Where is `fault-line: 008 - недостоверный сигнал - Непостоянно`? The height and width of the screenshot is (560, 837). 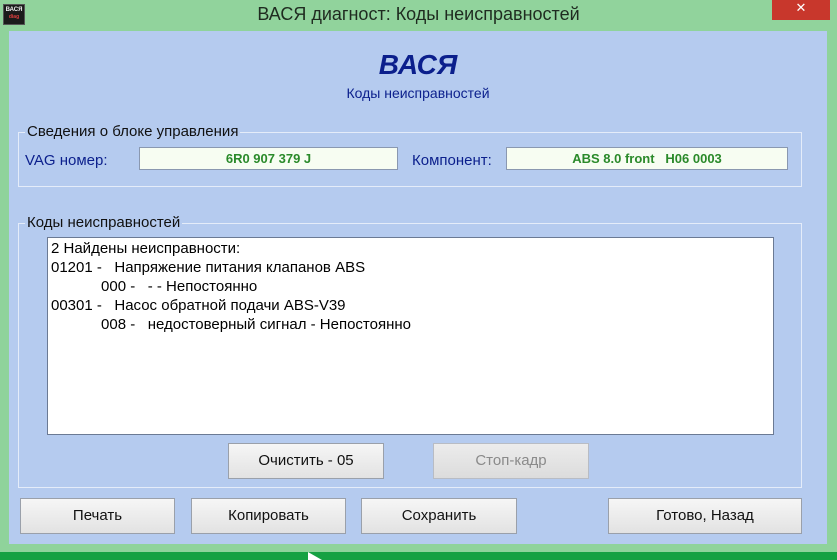
fault-line: 008 - недостоверный сигнал - Непостоянно is located at coordinates (231, 324).